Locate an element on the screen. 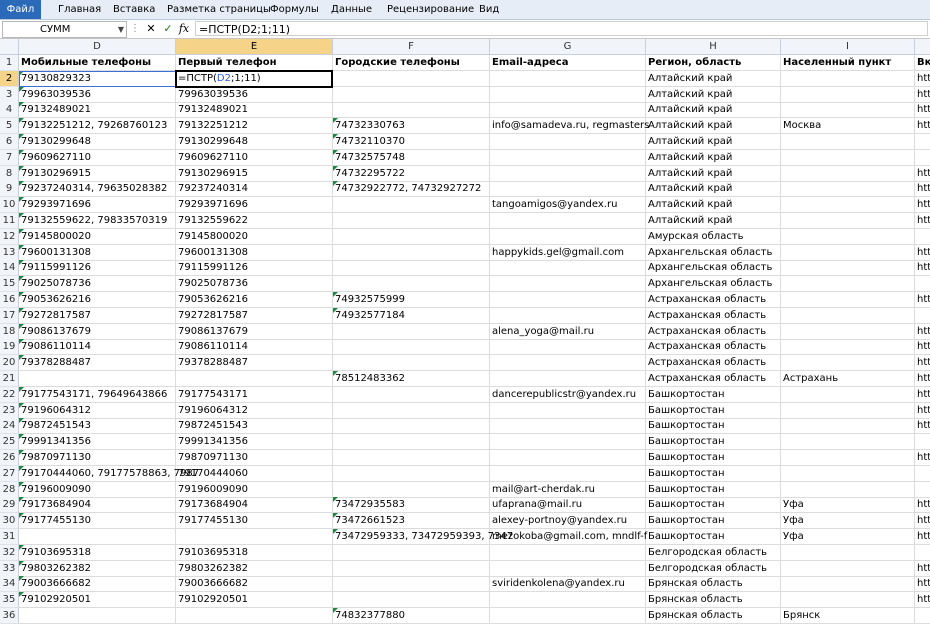 The image size is (930, 626). cell-g4 is located at coordinates (568, 110).